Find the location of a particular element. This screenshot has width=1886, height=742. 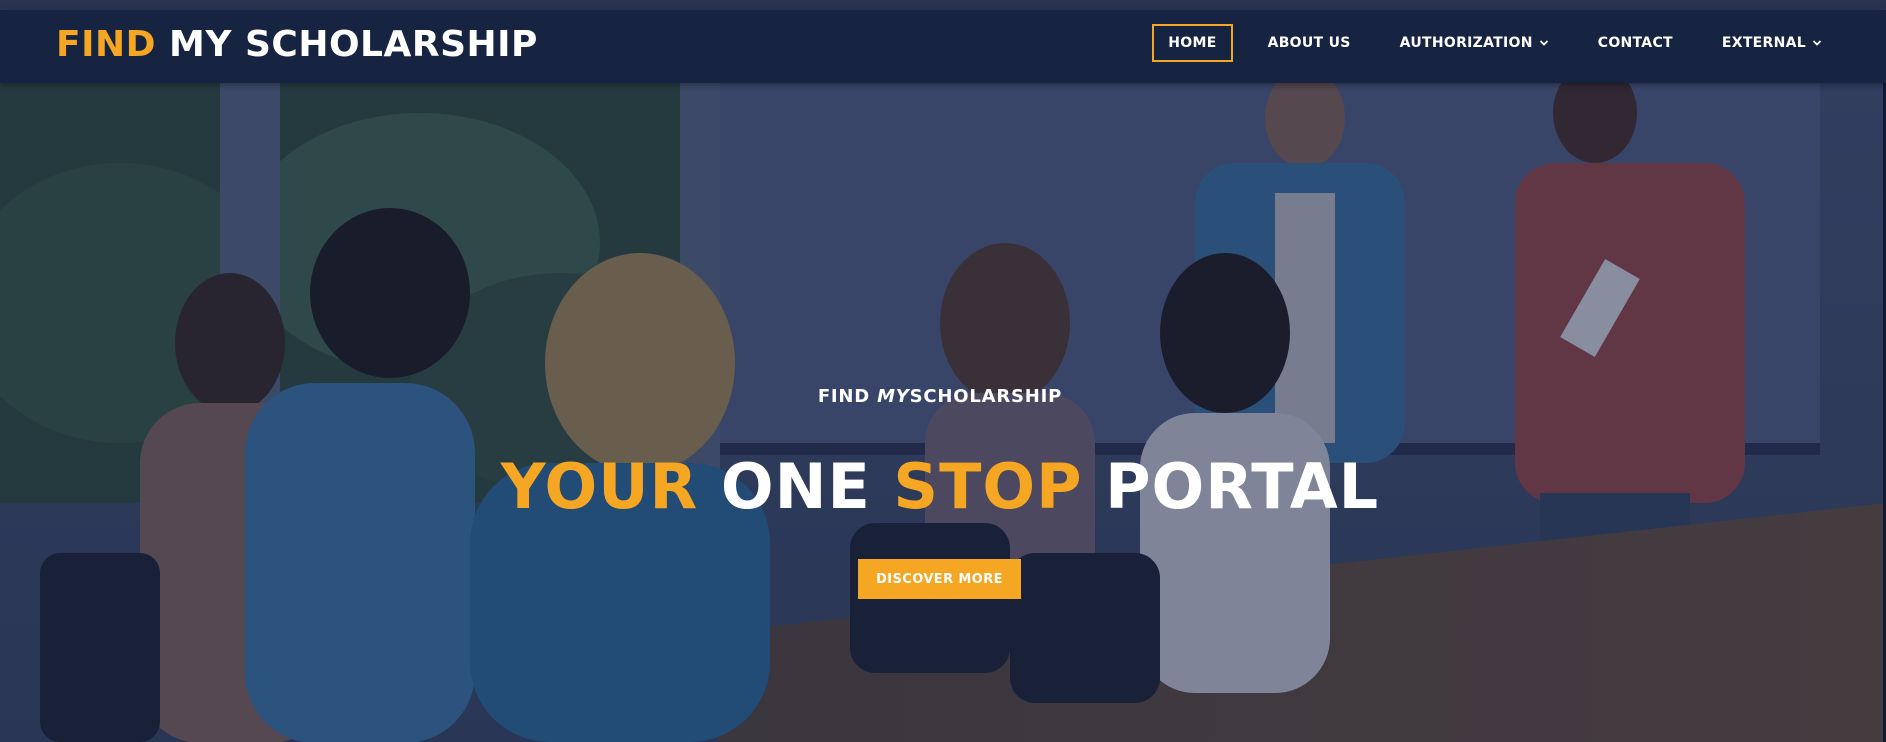

nav-item-home: HOME is located at coordinates (1192, 43).